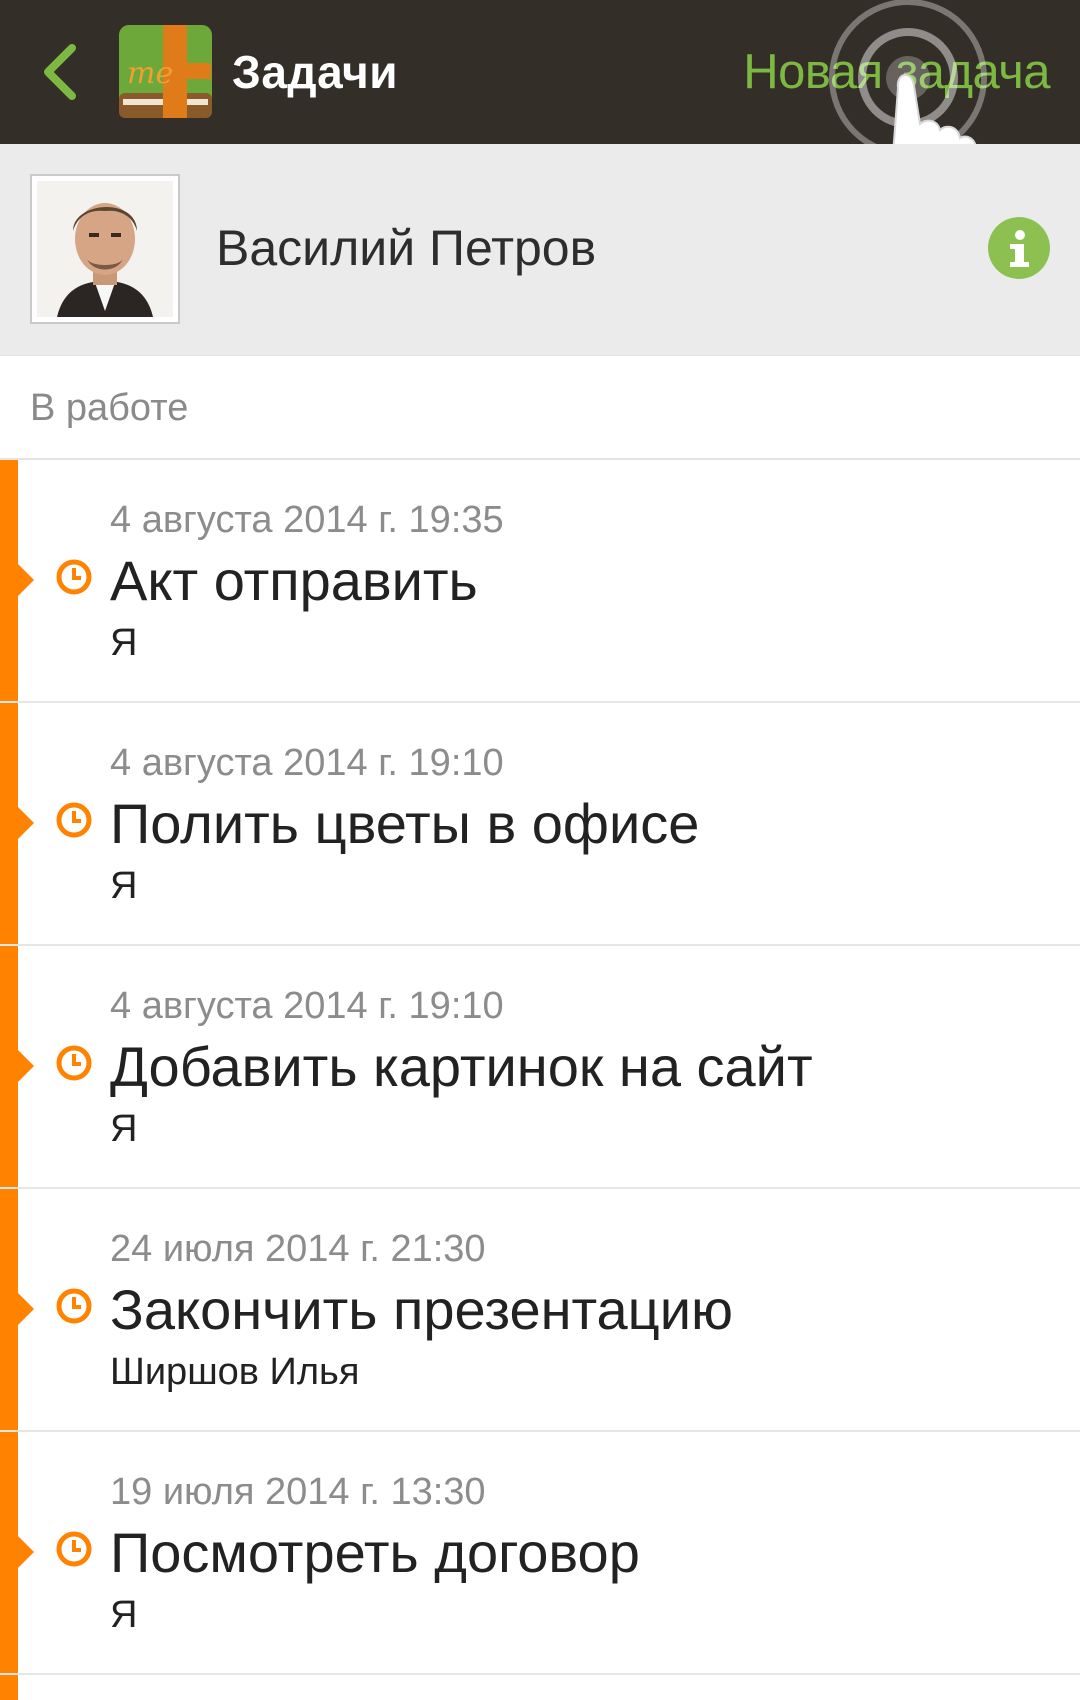  What do you see at coordinates (375, 1552) in the screenshot?
I see `task-title: Посмотреть договор` at bounding box center [375, 1552].